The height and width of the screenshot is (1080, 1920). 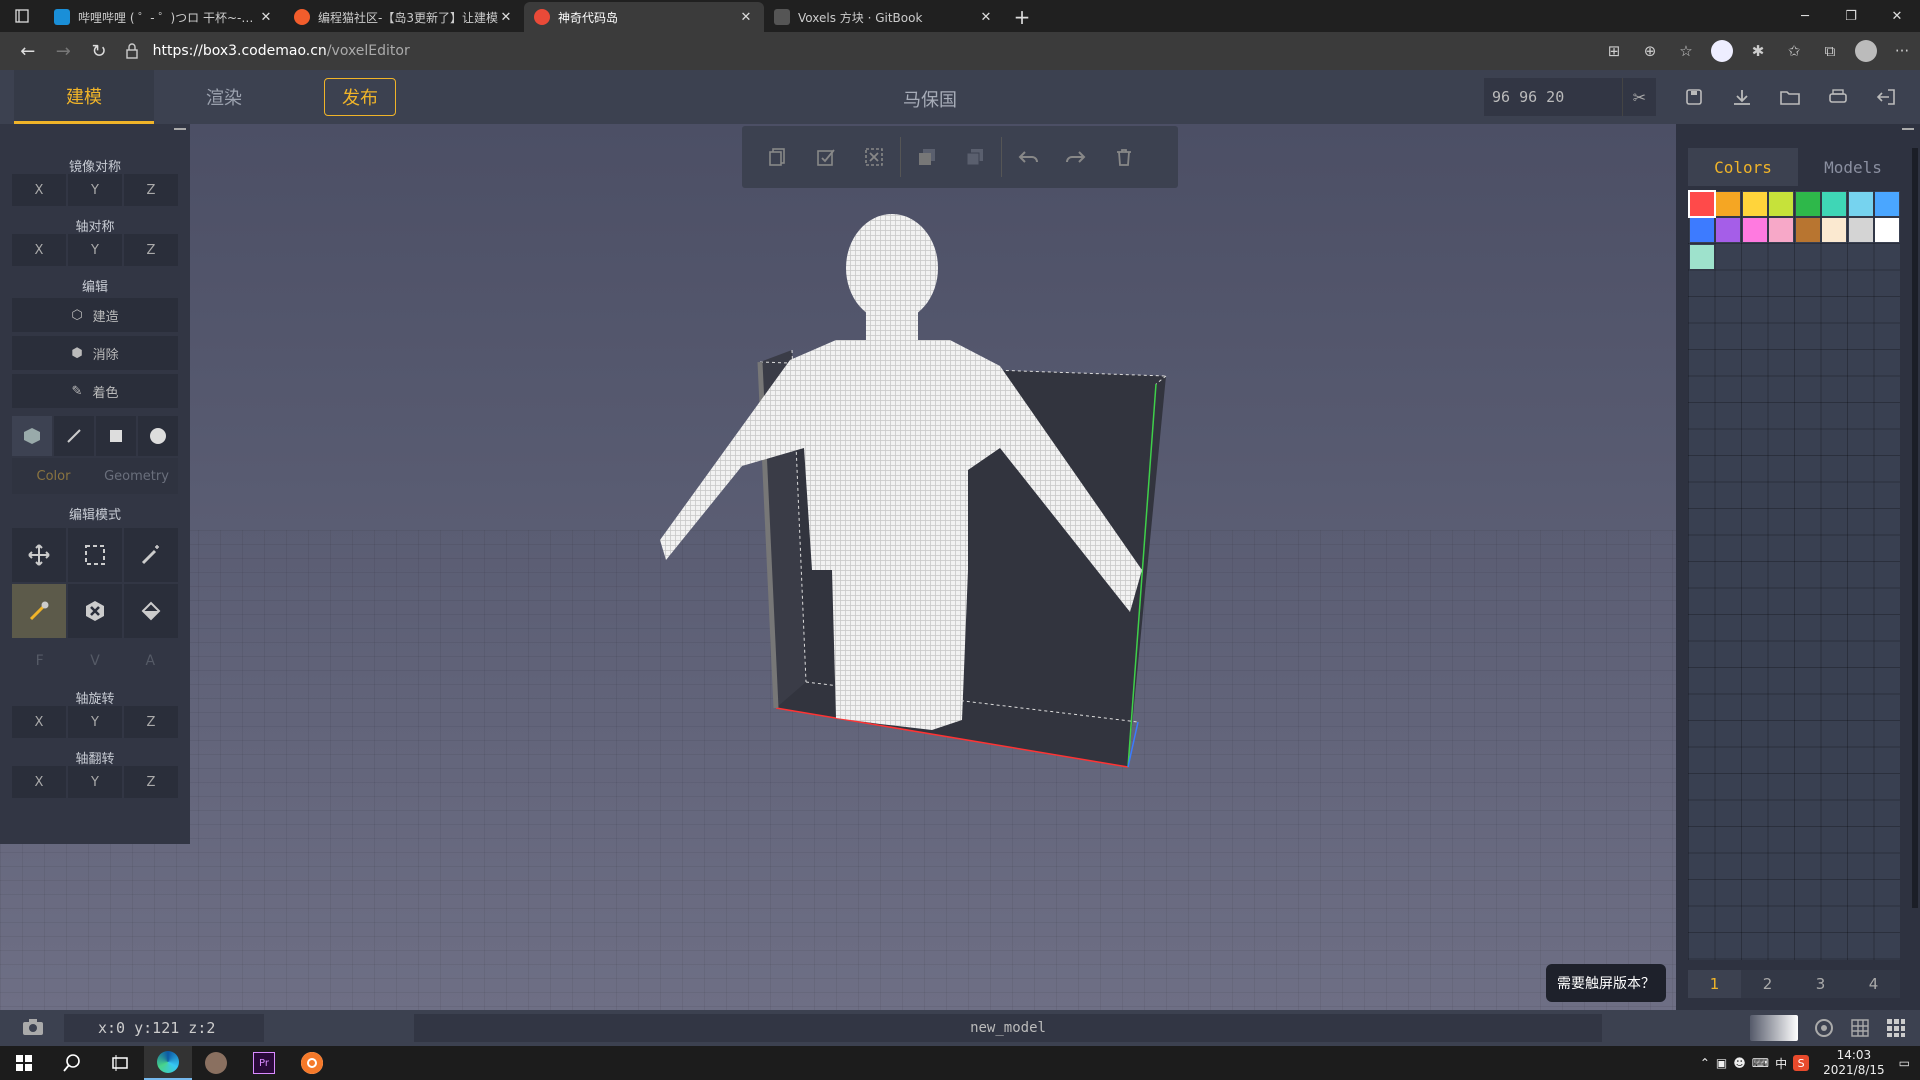 I want to click on light-gradient-slider, so click(x=1774, y=1028).